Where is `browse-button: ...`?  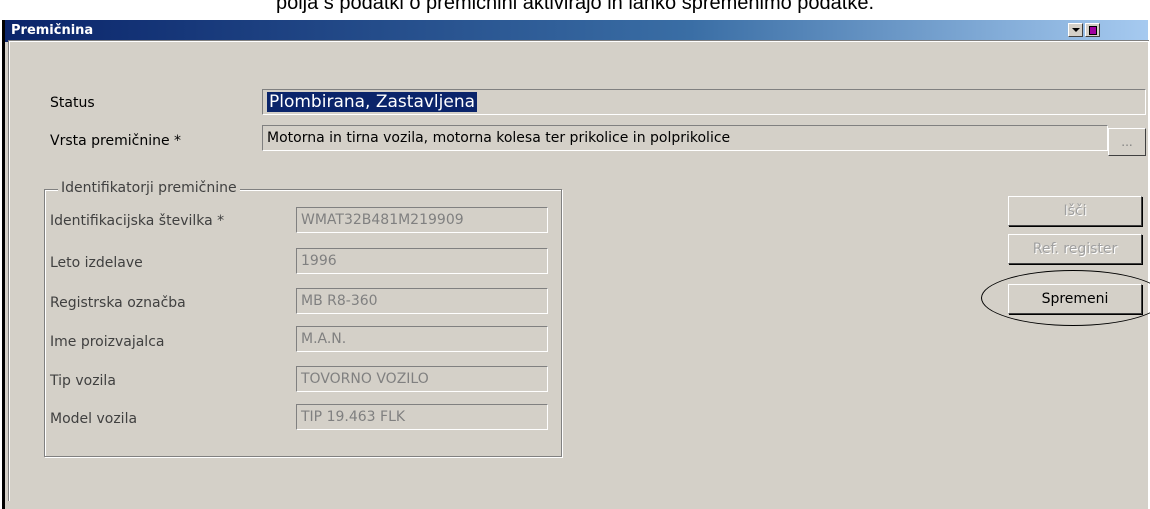 browse-button: ... is located at coordinates (1127, 142).